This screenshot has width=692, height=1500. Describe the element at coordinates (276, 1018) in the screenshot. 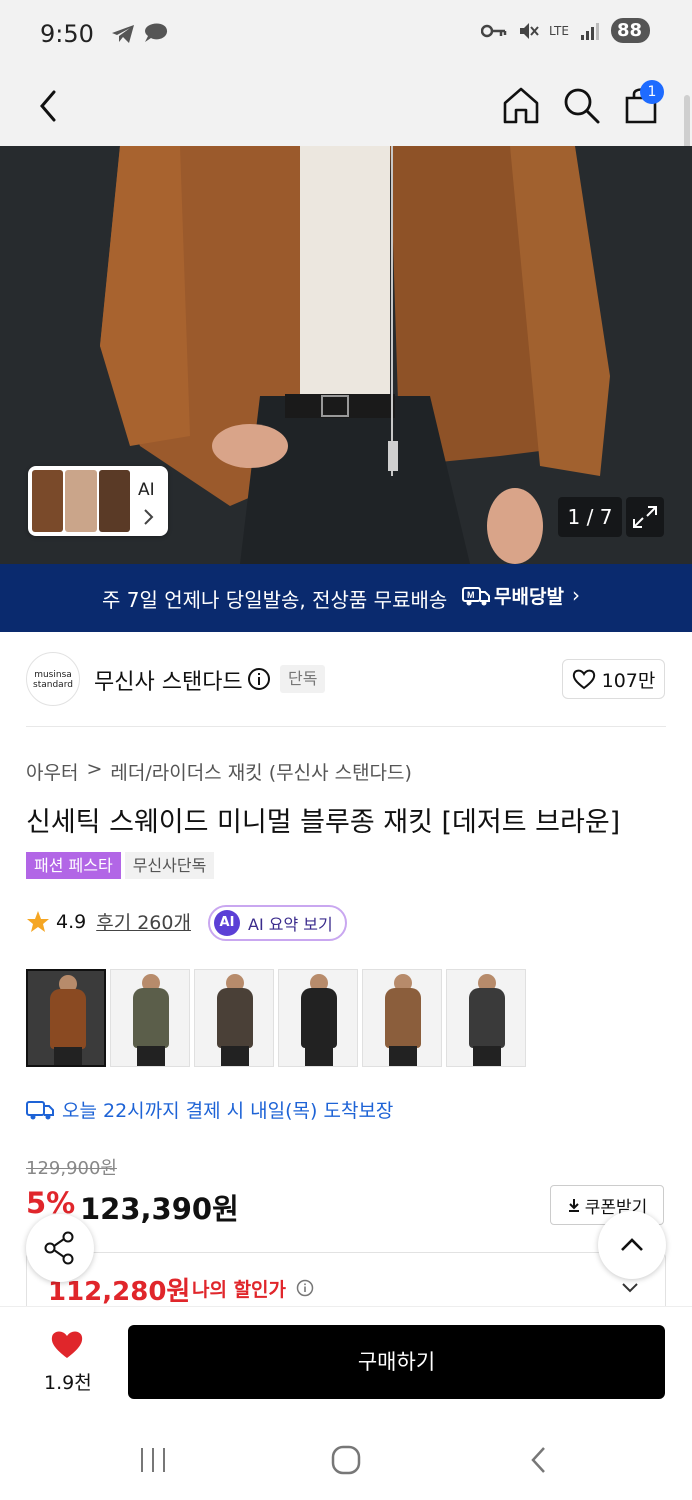

I see `color-swatches` at that location.